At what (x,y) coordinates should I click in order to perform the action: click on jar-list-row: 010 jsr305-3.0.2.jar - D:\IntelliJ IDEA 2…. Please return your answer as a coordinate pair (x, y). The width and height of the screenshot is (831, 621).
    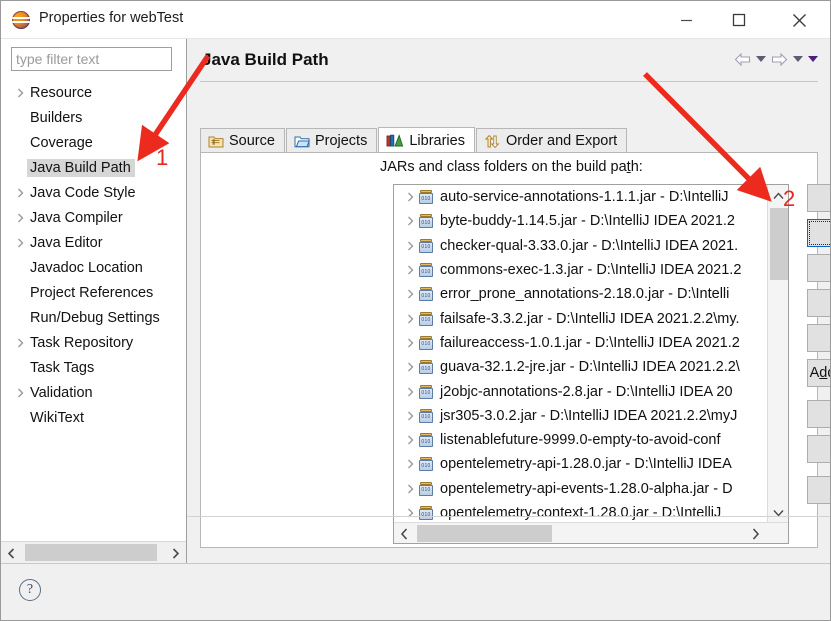
    Looking at the image, I should click on (581, 416).